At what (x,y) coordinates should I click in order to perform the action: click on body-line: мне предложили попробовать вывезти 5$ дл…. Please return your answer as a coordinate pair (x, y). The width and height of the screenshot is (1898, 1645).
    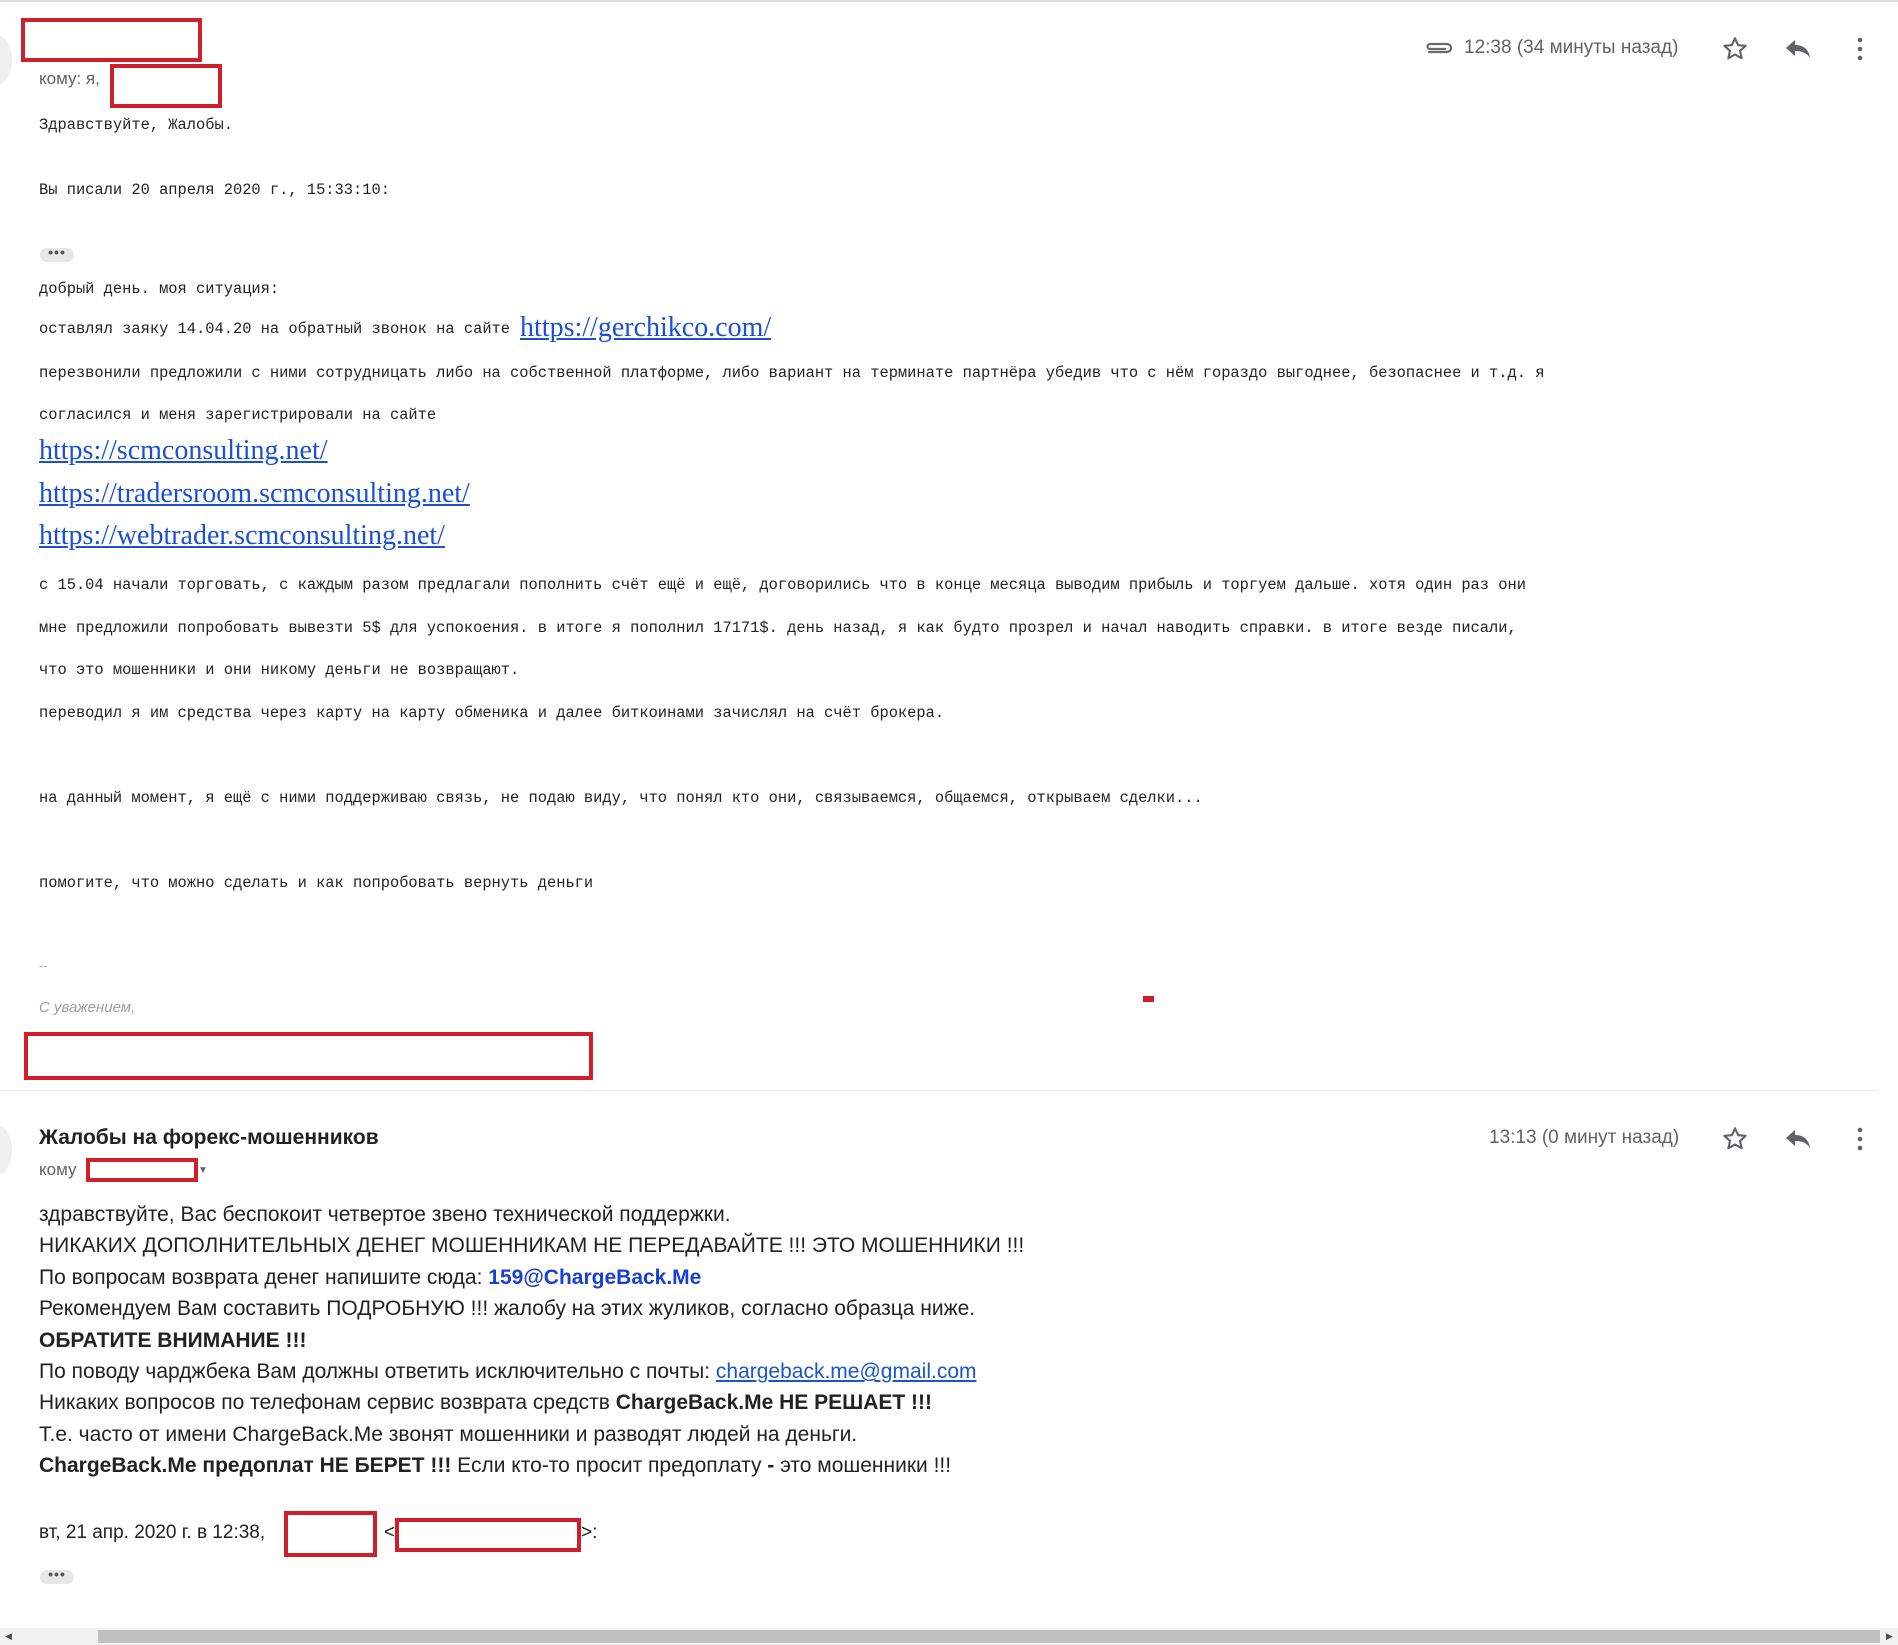
    Looking at the image, I should click on (778, 628).